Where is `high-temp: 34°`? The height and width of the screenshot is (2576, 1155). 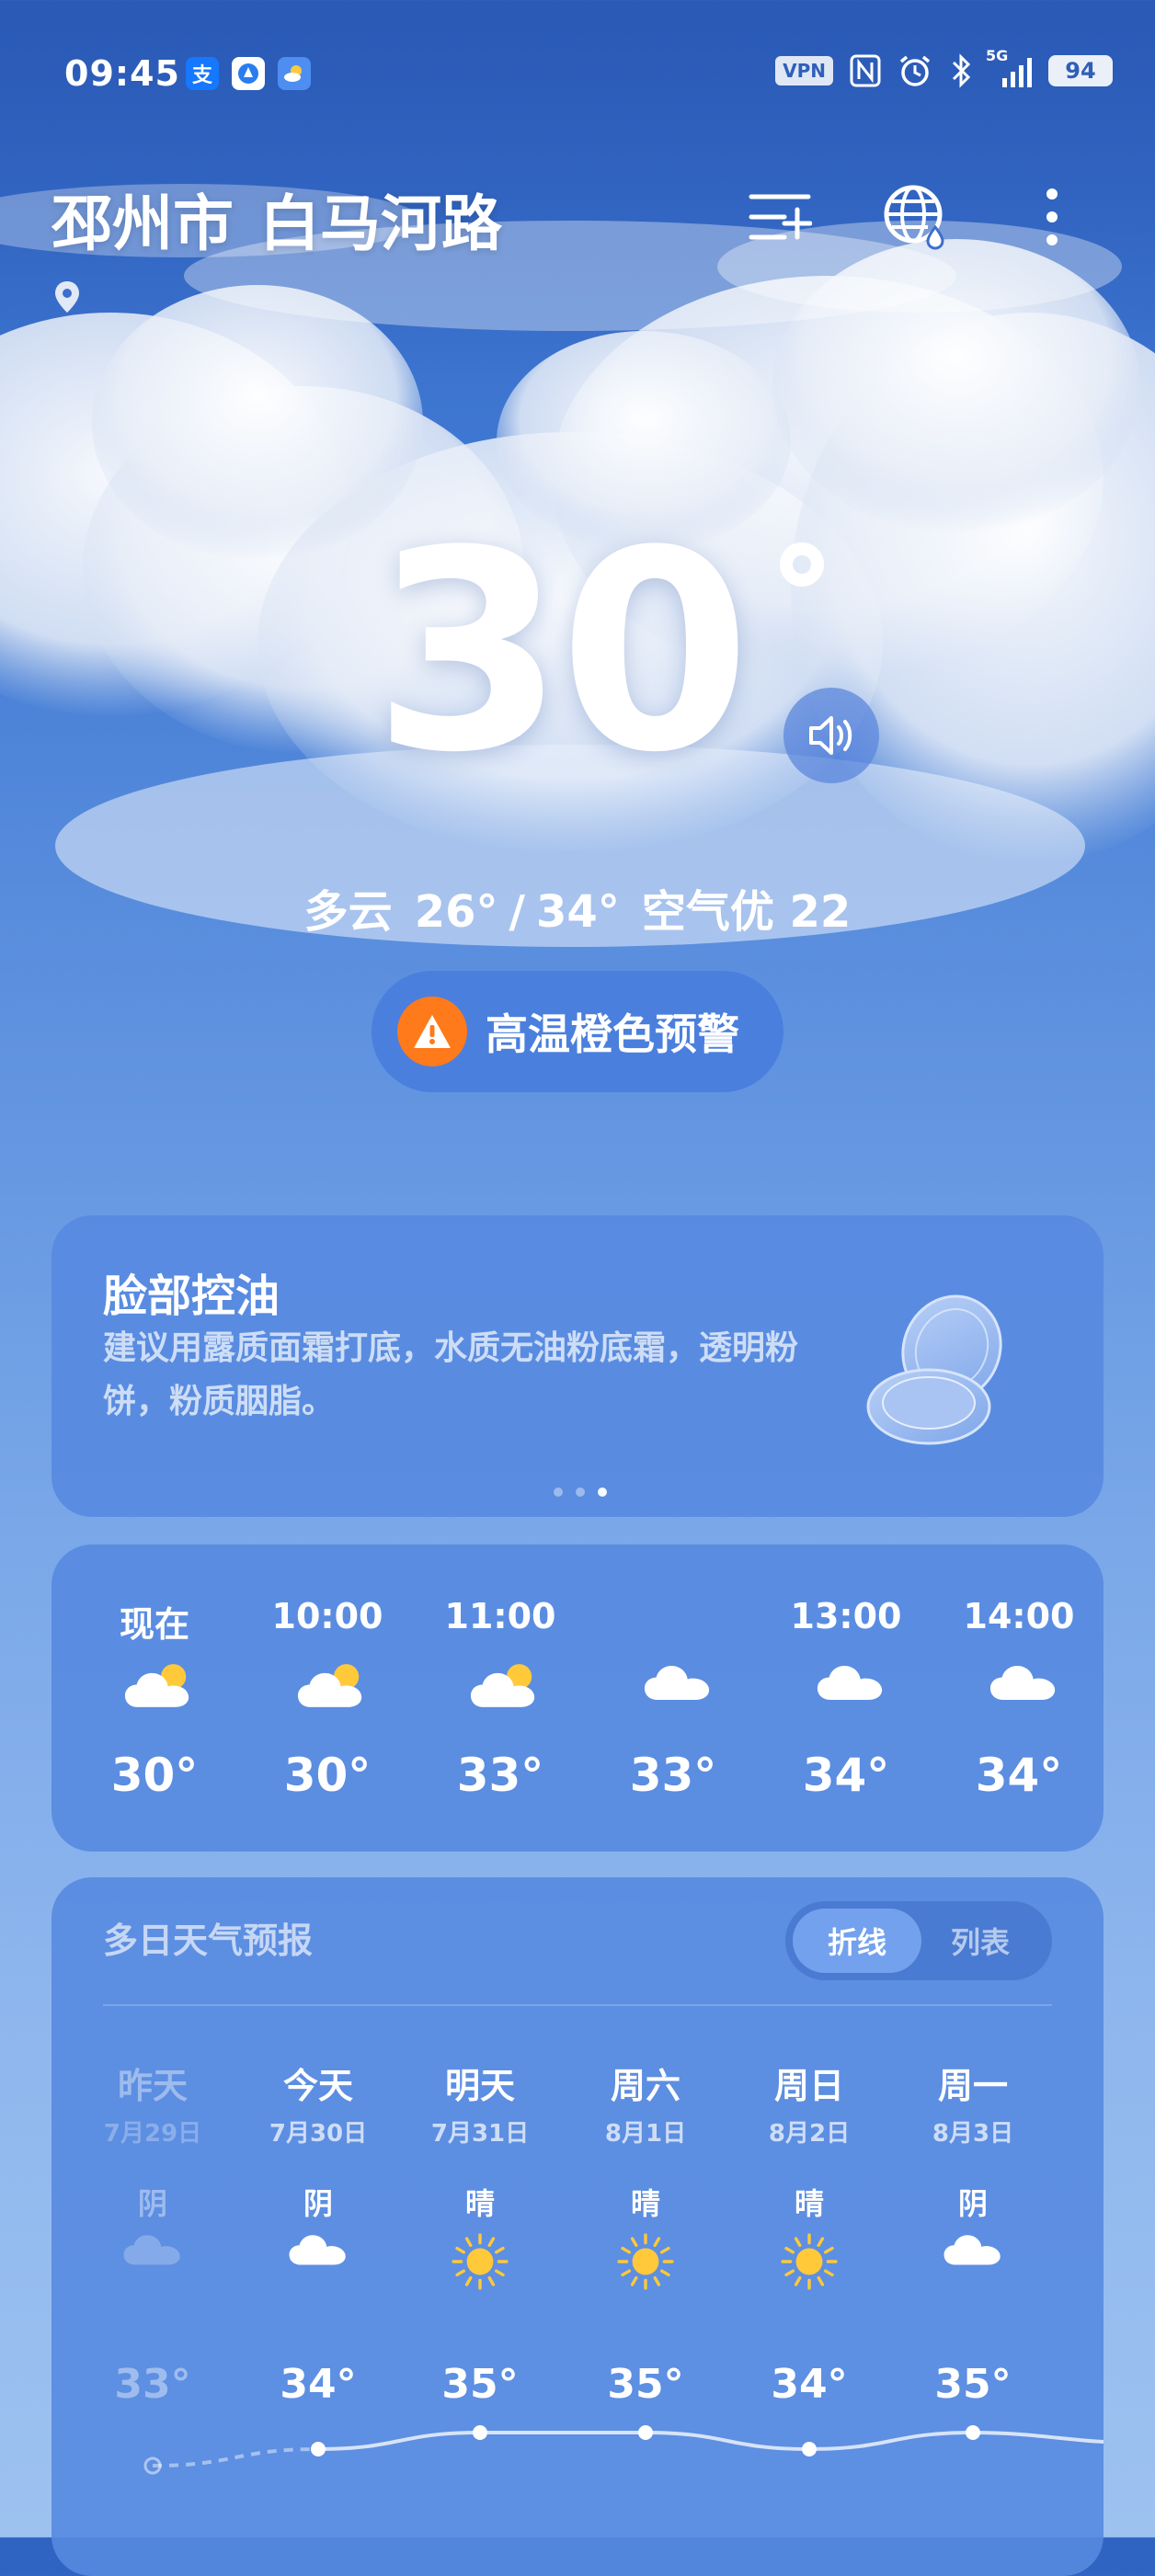 high-temp: 34° is located at coordinates (578, 912).